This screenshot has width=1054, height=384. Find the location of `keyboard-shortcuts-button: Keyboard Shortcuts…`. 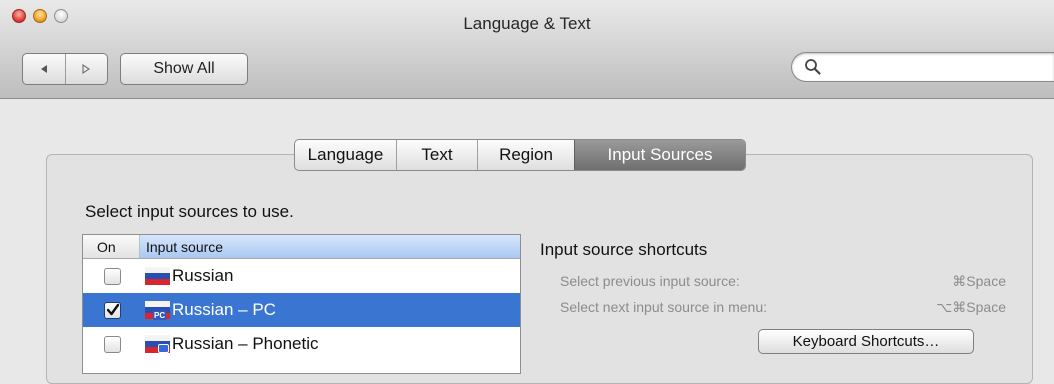

keyboard-shortcuts-button: Keyboard Shortcuts… is located at coordinates (866, 341).